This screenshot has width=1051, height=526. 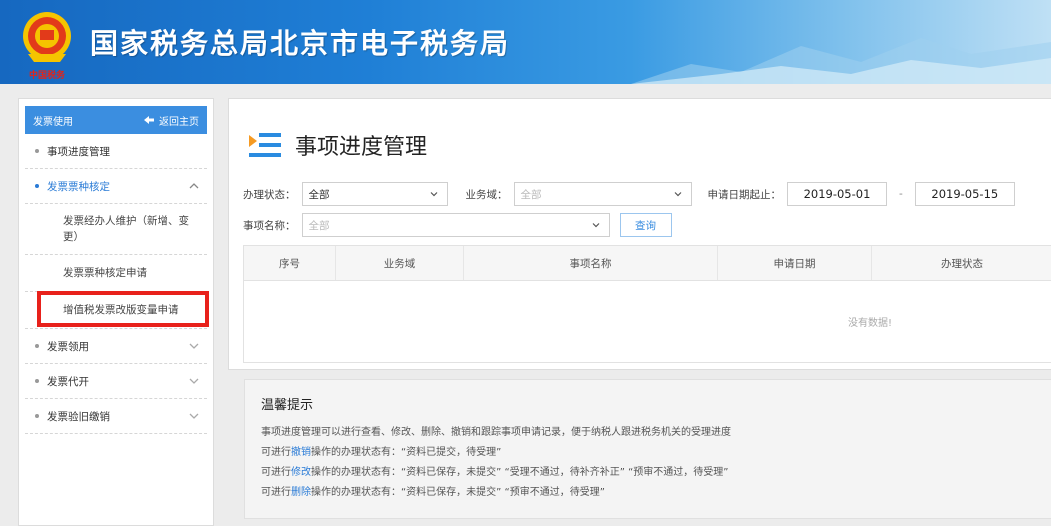 I want to click on sidebar-item-ticket-type: 发票票种核定, so click(x=116, y=186).